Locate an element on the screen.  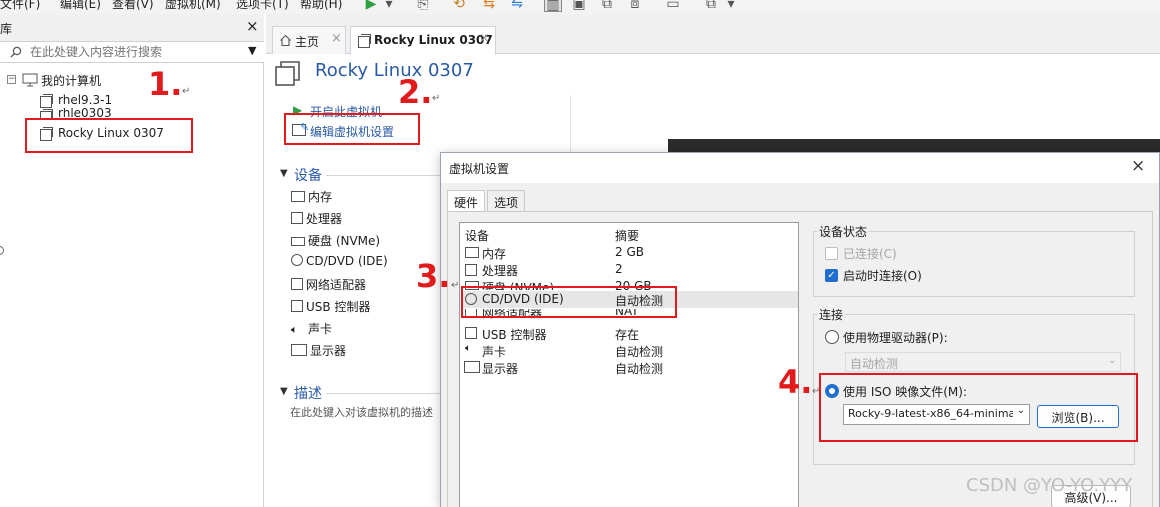
unity-icon: ⧈ is located at coordinates (635, 6).